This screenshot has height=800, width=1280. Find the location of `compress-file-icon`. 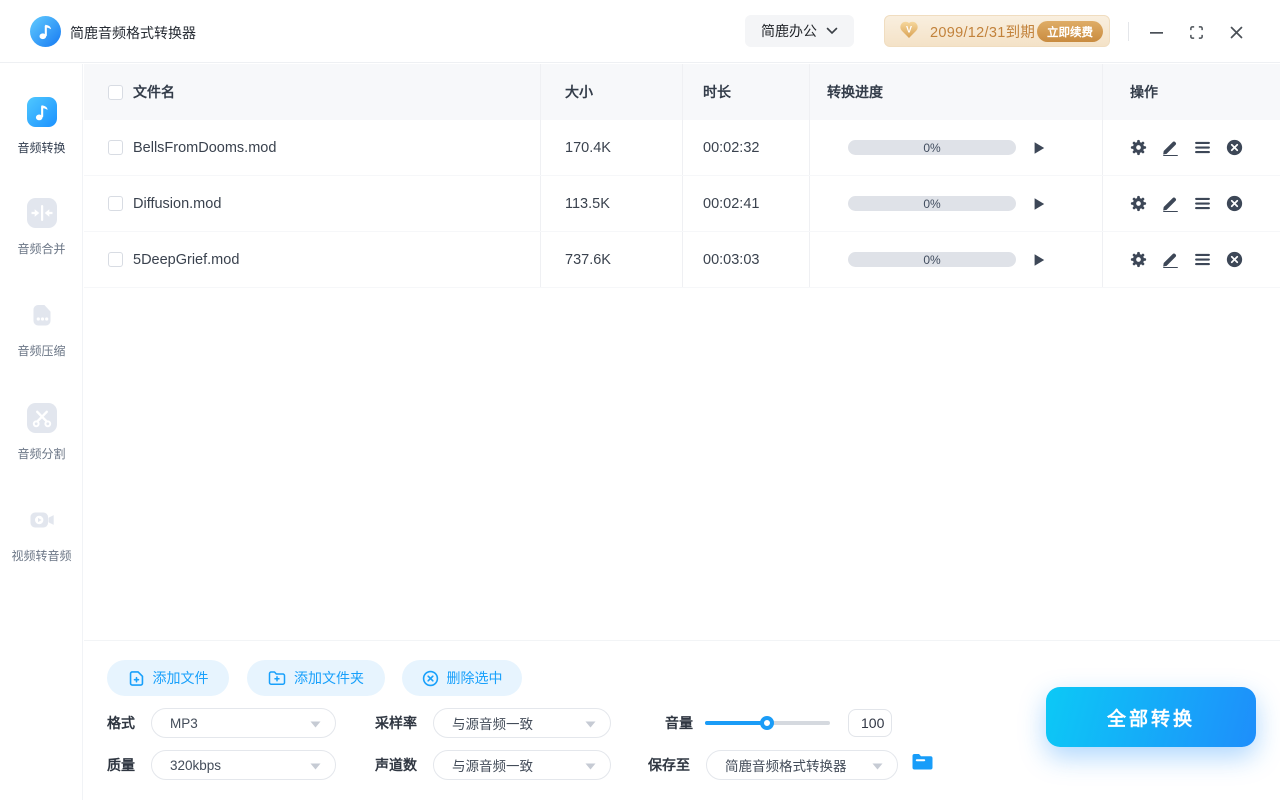

compress-file-icon is located at coordinates (41, 315).